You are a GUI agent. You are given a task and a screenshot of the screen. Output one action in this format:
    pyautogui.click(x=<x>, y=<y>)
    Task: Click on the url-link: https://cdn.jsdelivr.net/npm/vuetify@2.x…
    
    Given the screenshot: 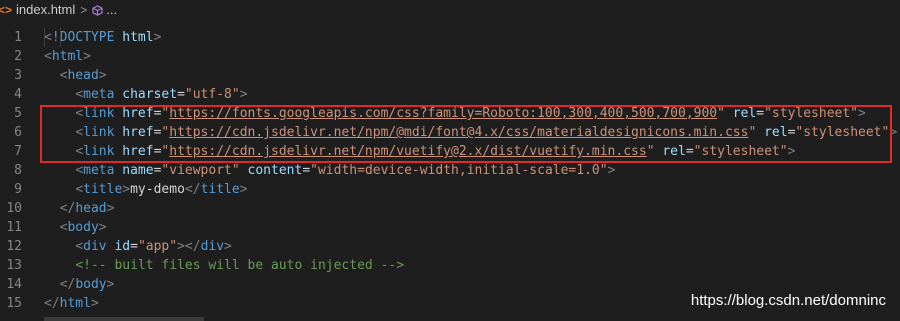 What is the action you would take?
    pyautogui.click(x=408, y=151)
    